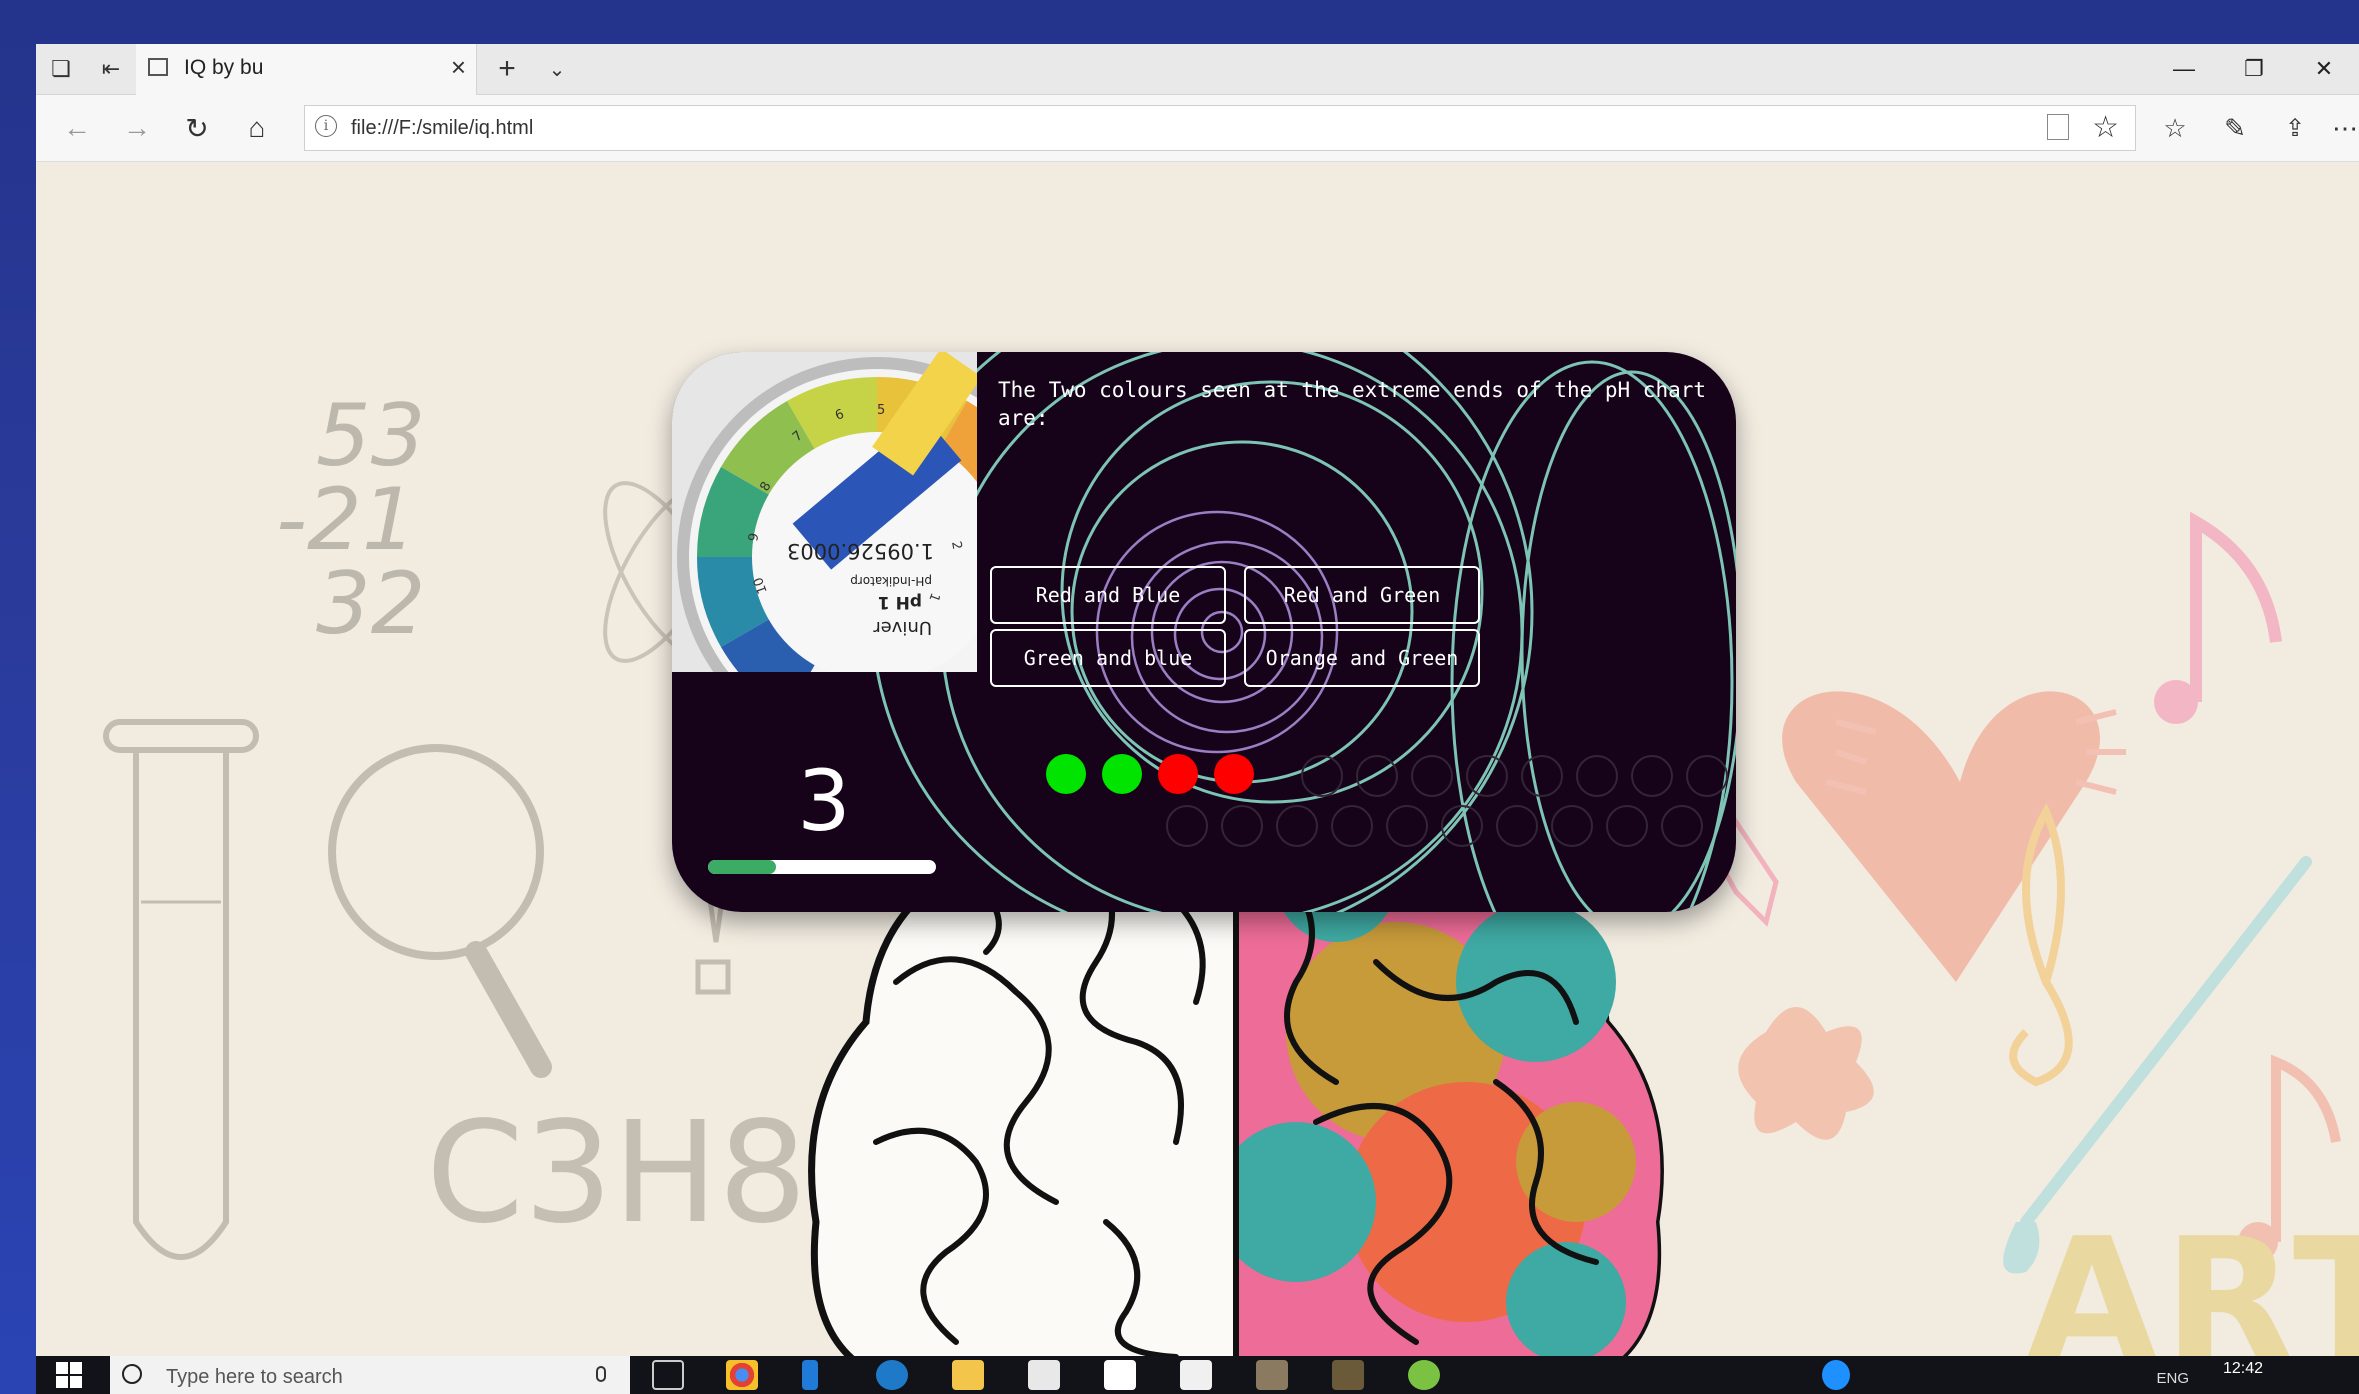 The height and width of the screenshot is (1394, 2359). Describe the element at coordinates (370, 1375) in the screenshot. I see `taskbar-search: Type here to search` at that location.